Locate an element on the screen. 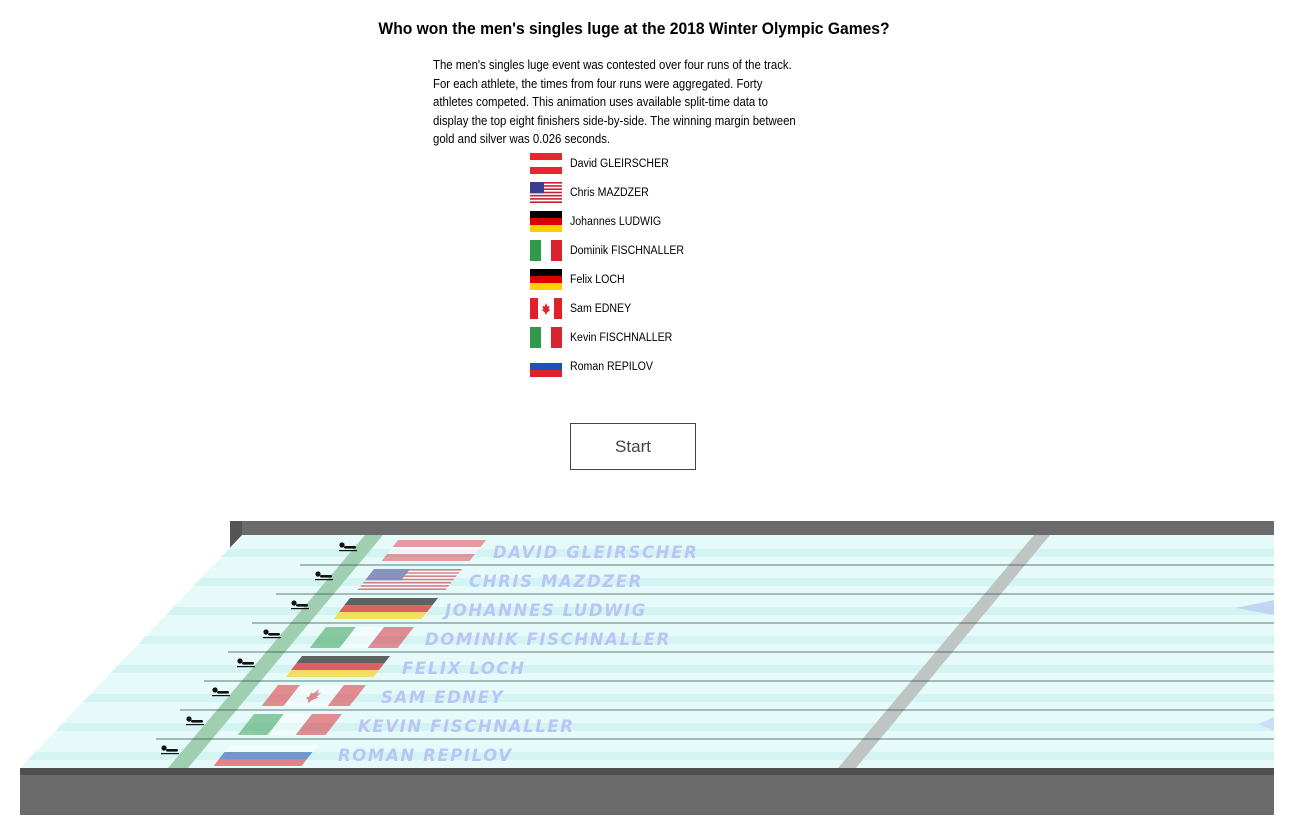 Image resolution: width=1294 pixels, height=832 pixels. lane-athlete-name: CHRIS MAZDZER is located at coordinates (556, 581).